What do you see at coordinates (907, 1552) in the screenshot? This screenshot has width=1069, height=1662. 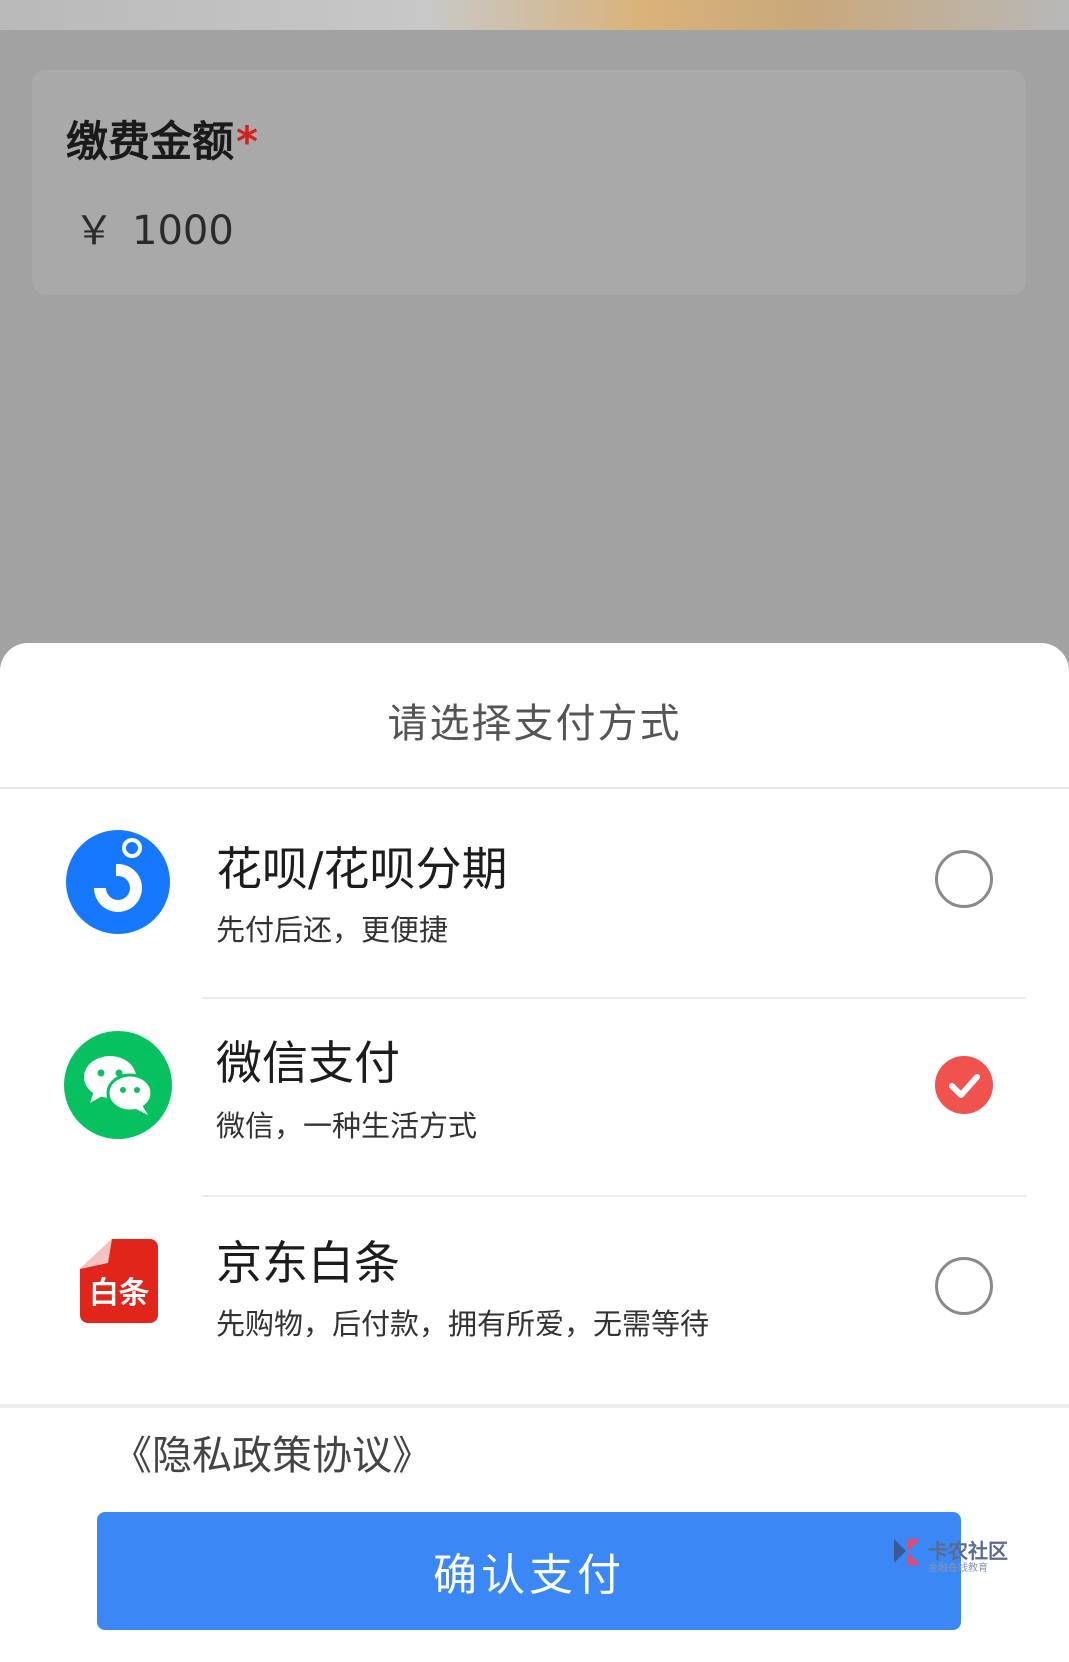 I see `watermark-logo-icon` at bounding box center [907, 1552].